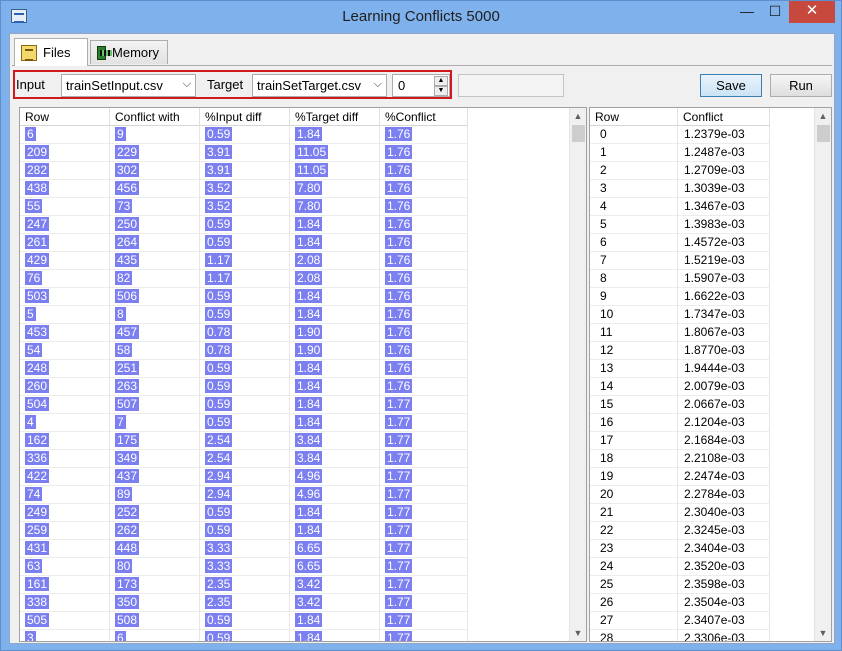  I want to click on cell-row: 5, so click(65, 315).